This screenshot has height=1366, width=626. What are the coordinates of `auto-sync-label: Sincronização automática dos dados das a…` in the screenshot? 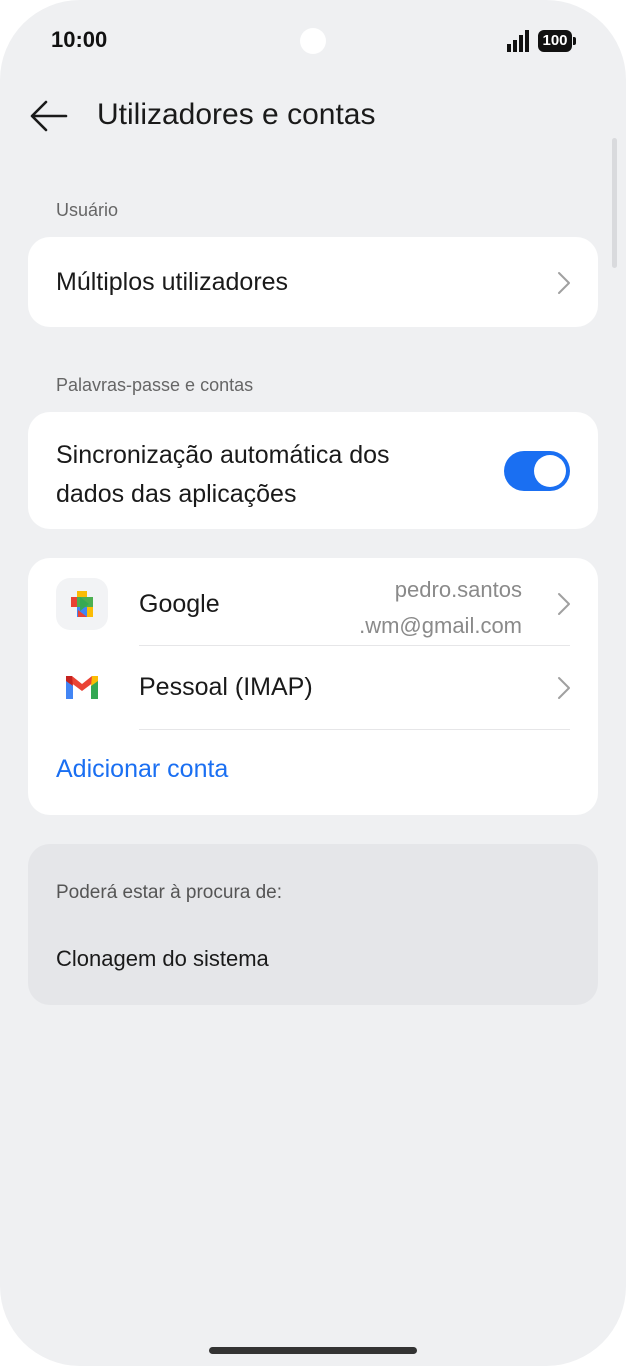 It's located at (223, 475).